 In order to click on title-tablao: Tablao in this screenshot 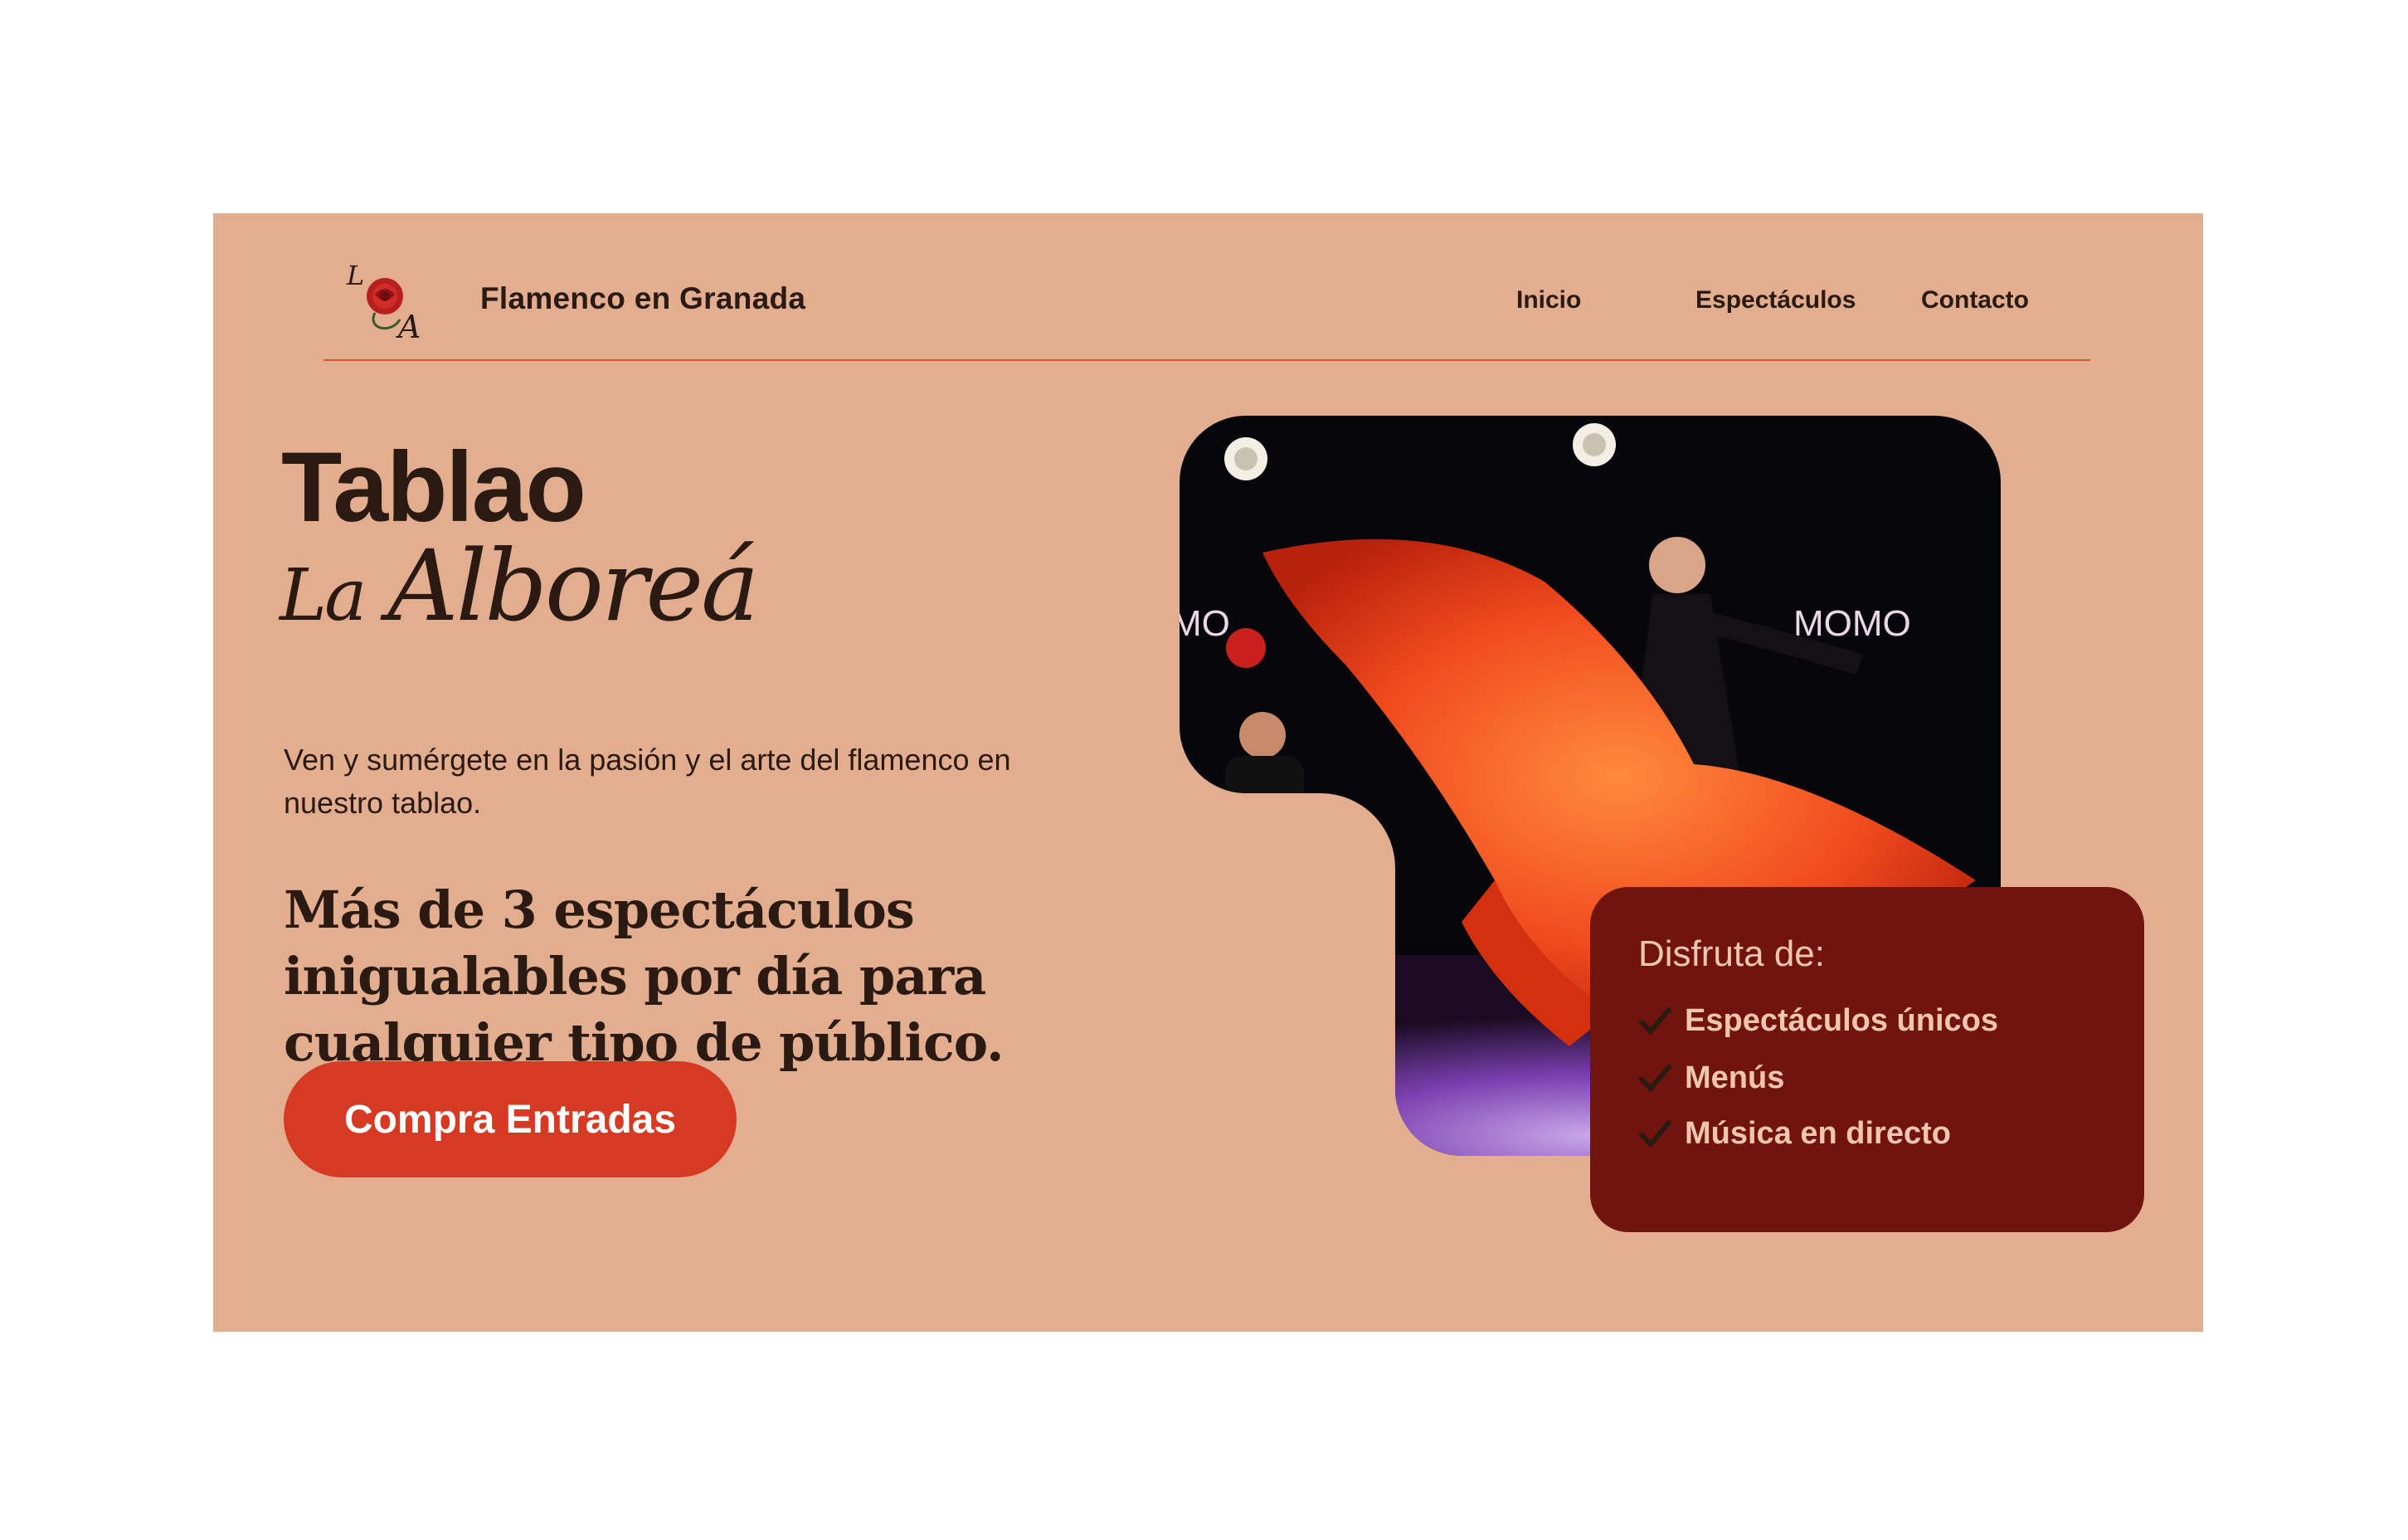, I will do `click(433, 487)`.